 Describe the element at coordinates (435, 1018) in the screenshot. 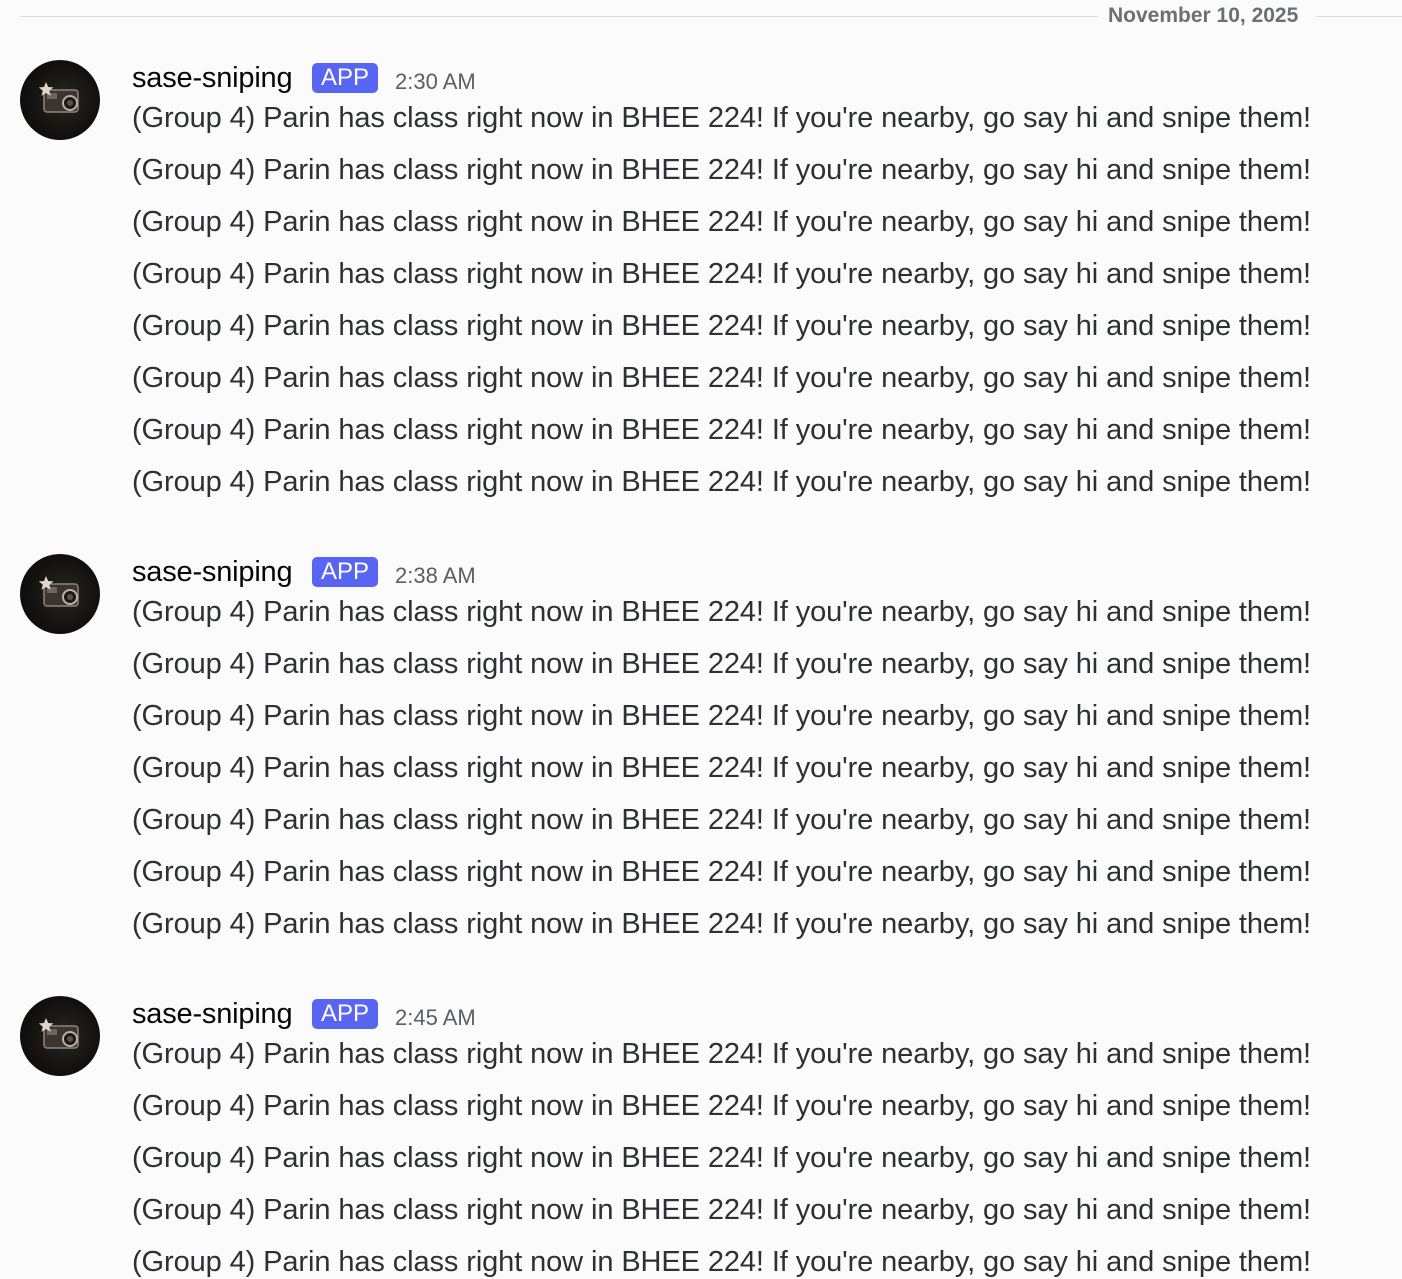

I see `timestamp: 2:45 AM` at that location.